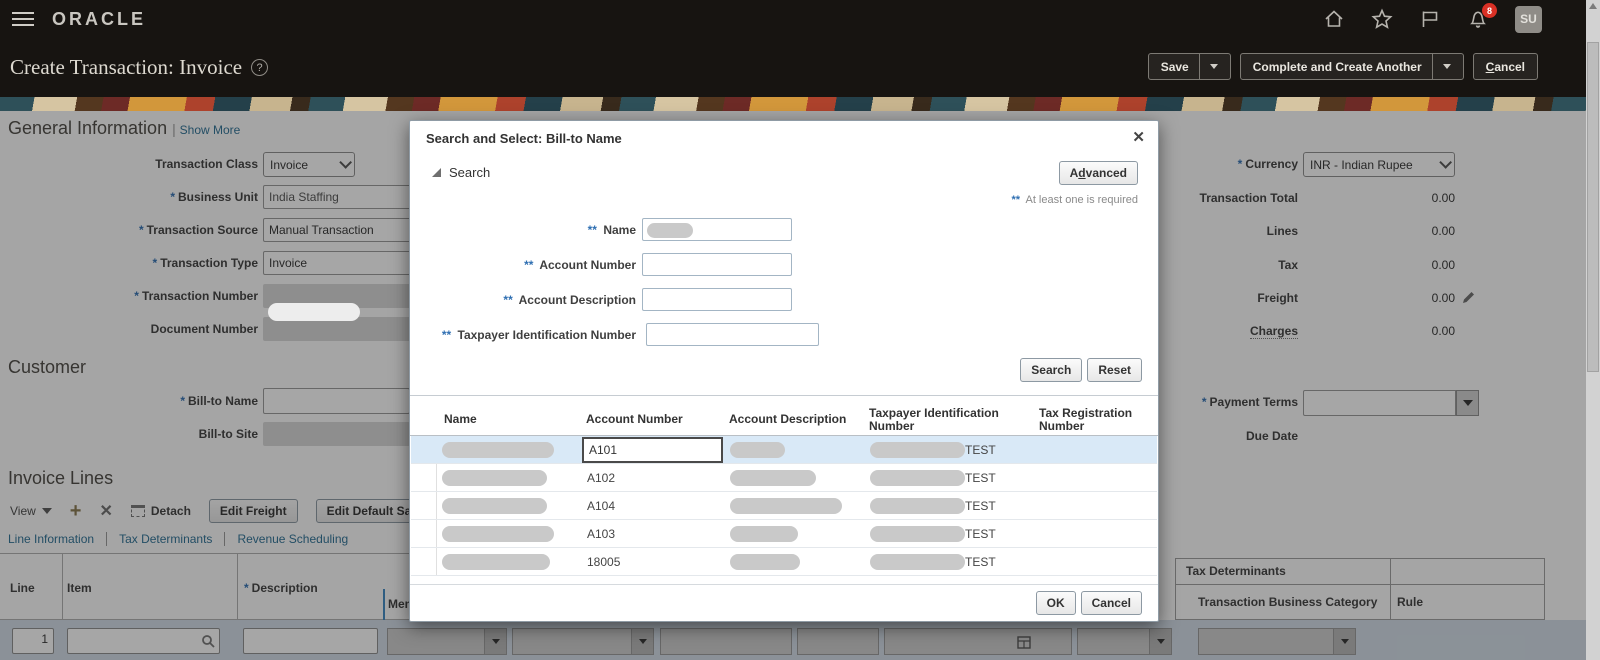  I want to click on dialog-cancel-button: Cancel, so click(1111, 603).